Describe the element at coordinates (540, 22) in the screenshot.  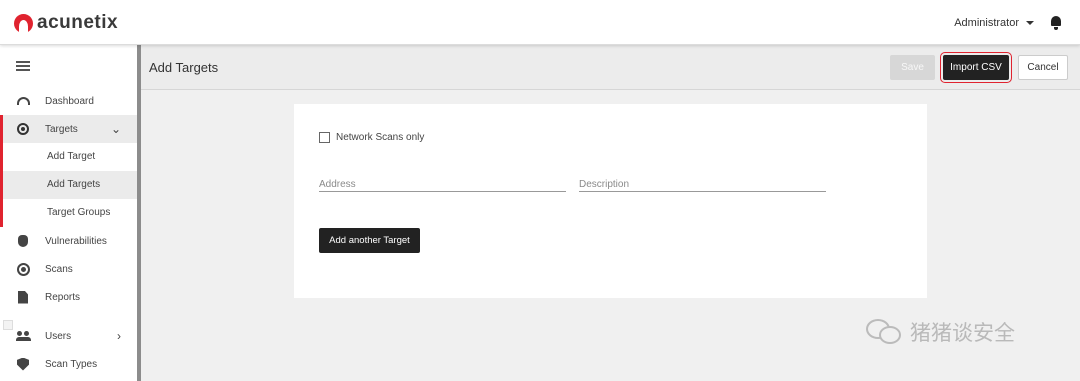
I see `top-header: acunetix Administrator` at that location.